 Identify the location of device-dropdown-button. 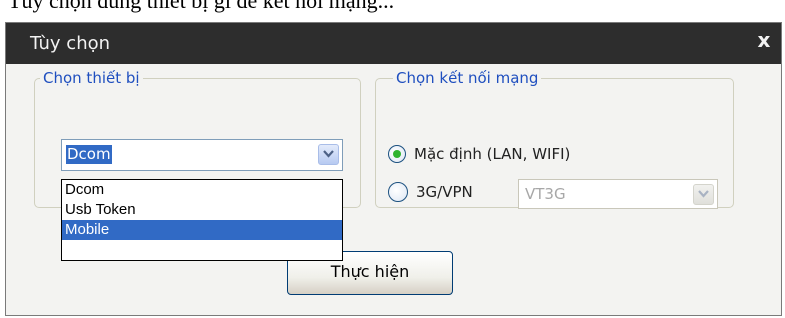
(328, 154).